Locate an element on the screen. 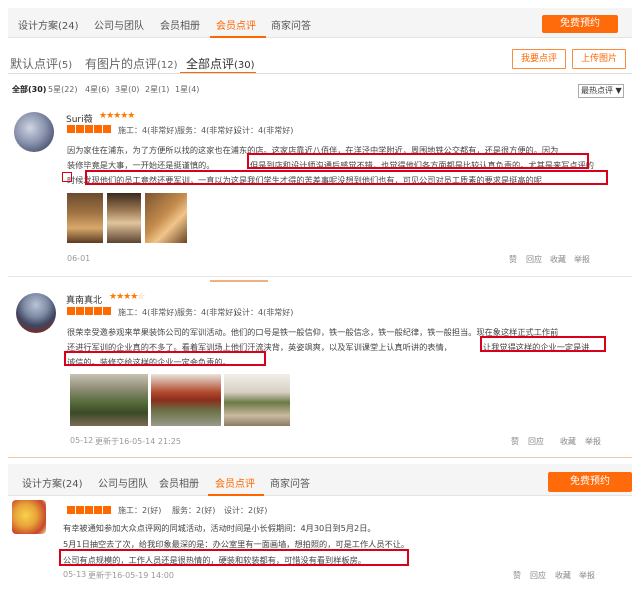  upload-photo-button: 上传图片 is located at coordinates (599, 59).